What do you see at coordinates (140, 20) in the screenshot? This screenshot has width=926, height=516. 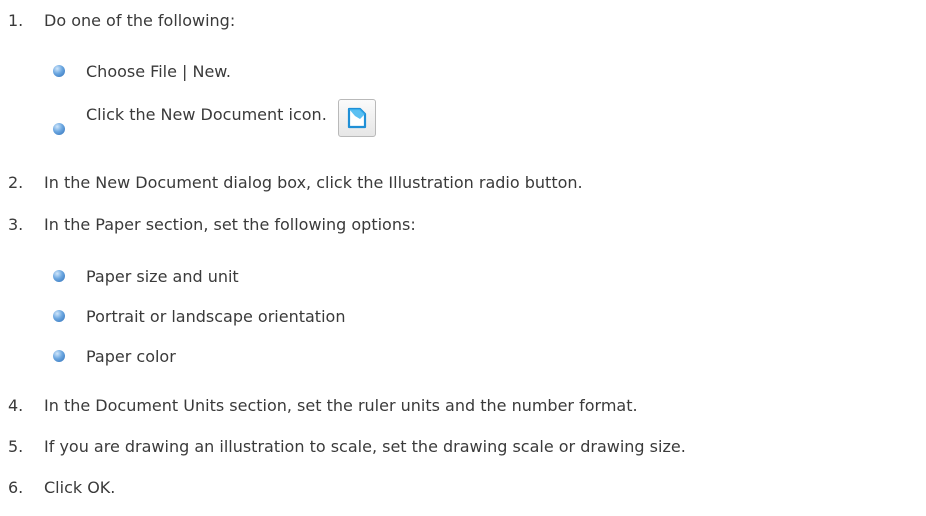 I see `step-text: Do one of the following:` at bounding box center [140, 20].